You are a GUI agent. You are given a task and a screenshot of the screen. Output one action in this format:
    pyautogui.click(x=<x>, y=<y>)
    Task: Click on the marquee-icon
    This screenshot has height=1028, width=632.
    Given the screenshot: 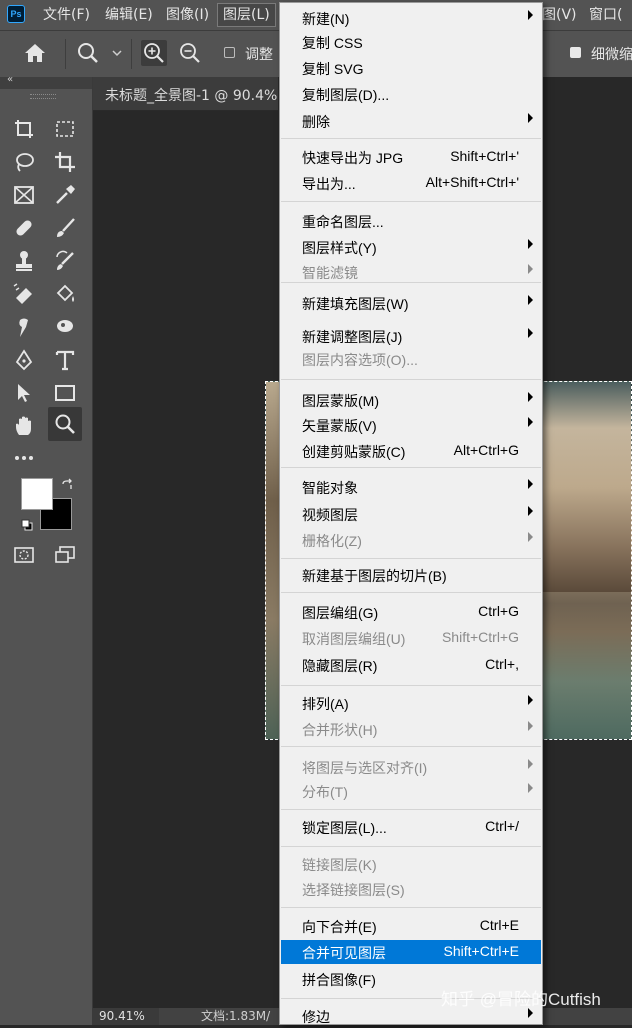 What is the action you would take?
    pyautogui.click(x=65, y=129)
    